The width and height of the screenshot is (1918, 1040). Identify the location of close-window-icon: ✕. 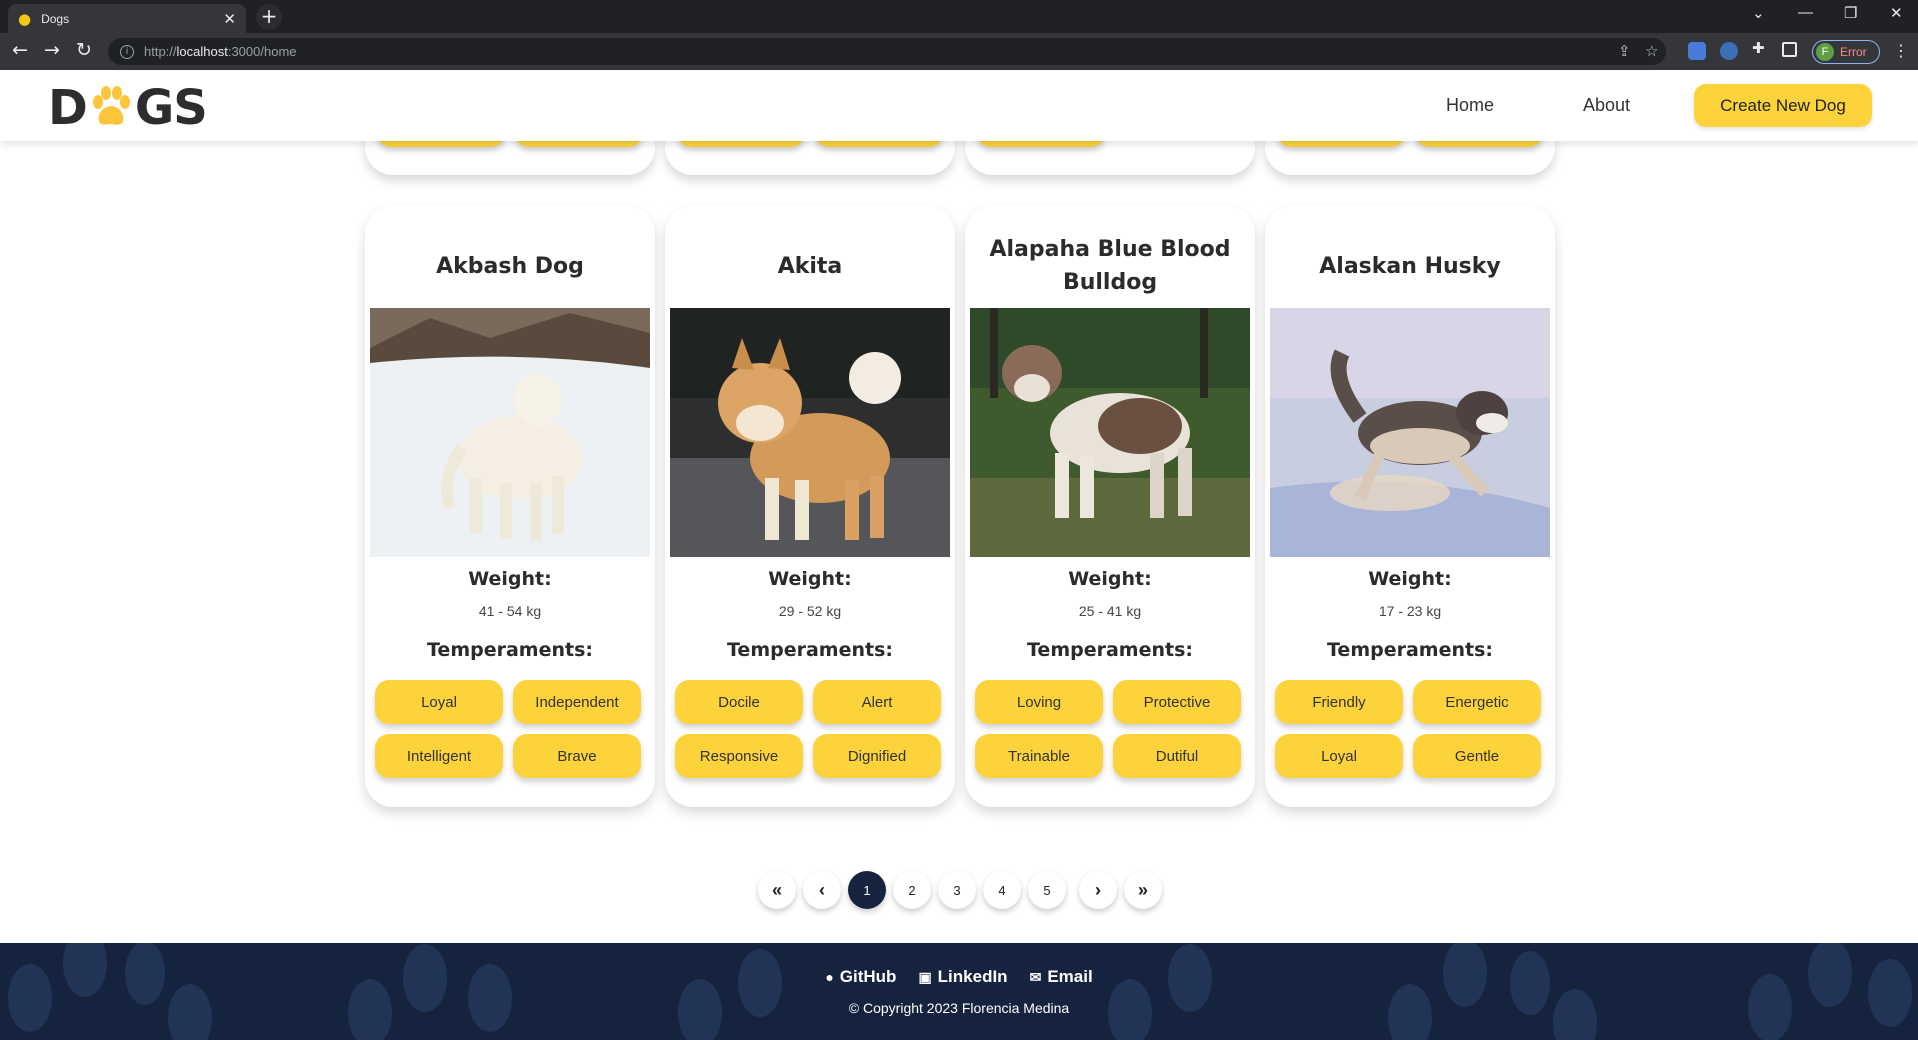
(1896, 13).